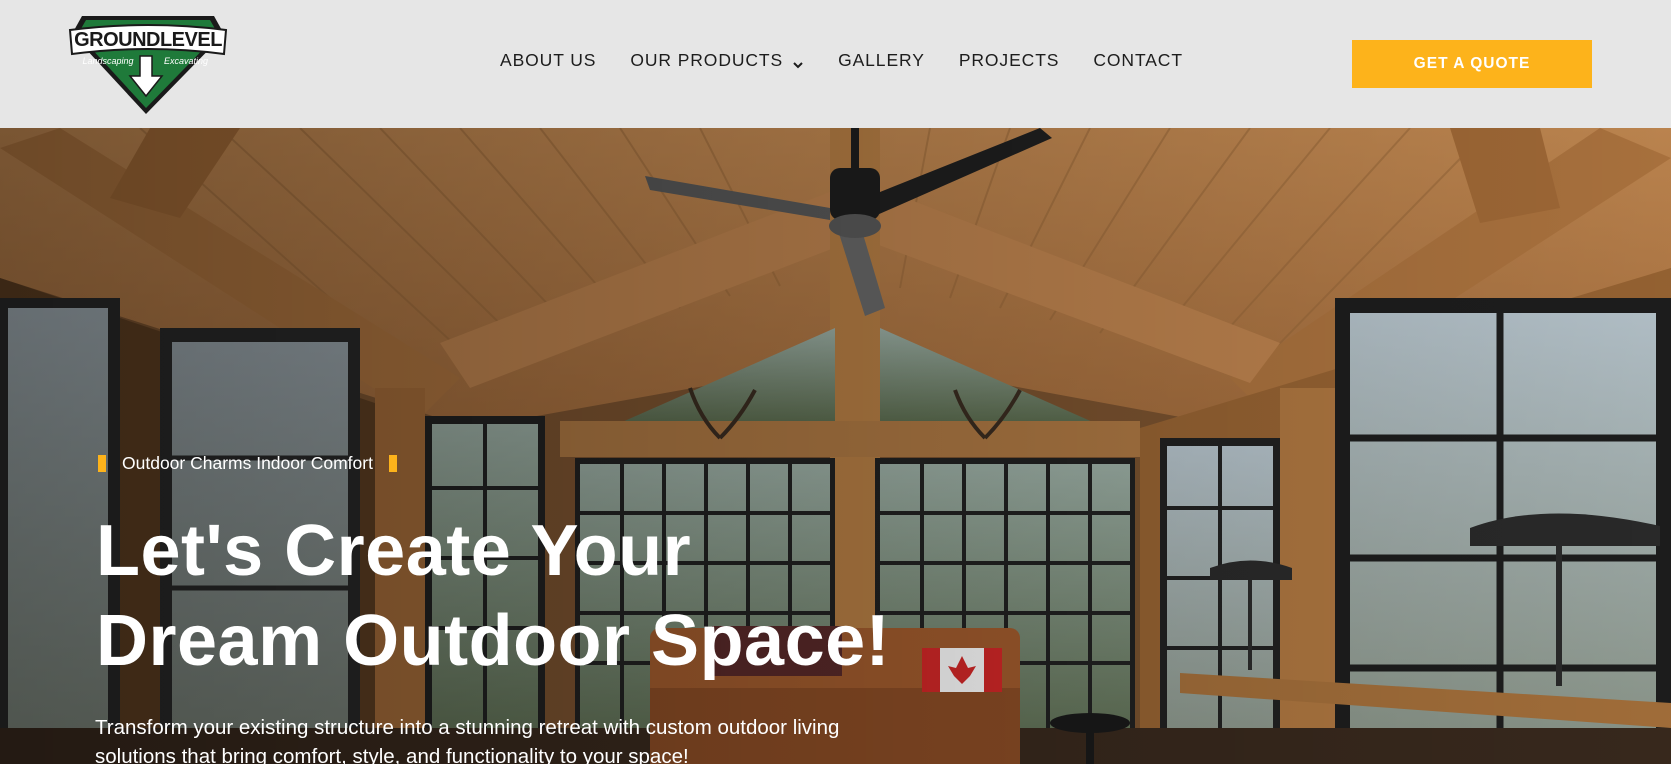 Image resolution: width=1671 pixels, height=764 pixels. What do you see at coordinates (493, 596) in the screenshot?
I see `hero-headline: Let's Create Your Dream Outdoor Space!` at bounding box center [493, 596].